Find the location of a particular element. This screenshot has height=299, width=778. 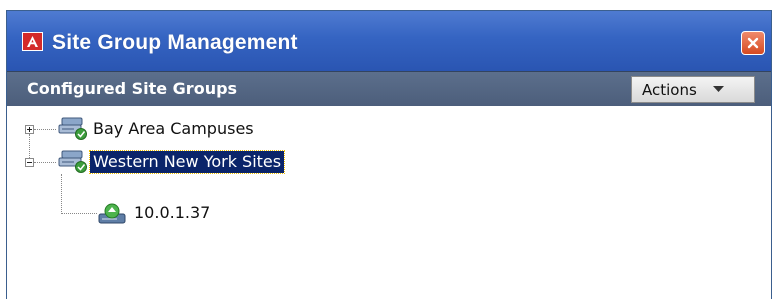

plus-icon is located at coordinates (29, 129).